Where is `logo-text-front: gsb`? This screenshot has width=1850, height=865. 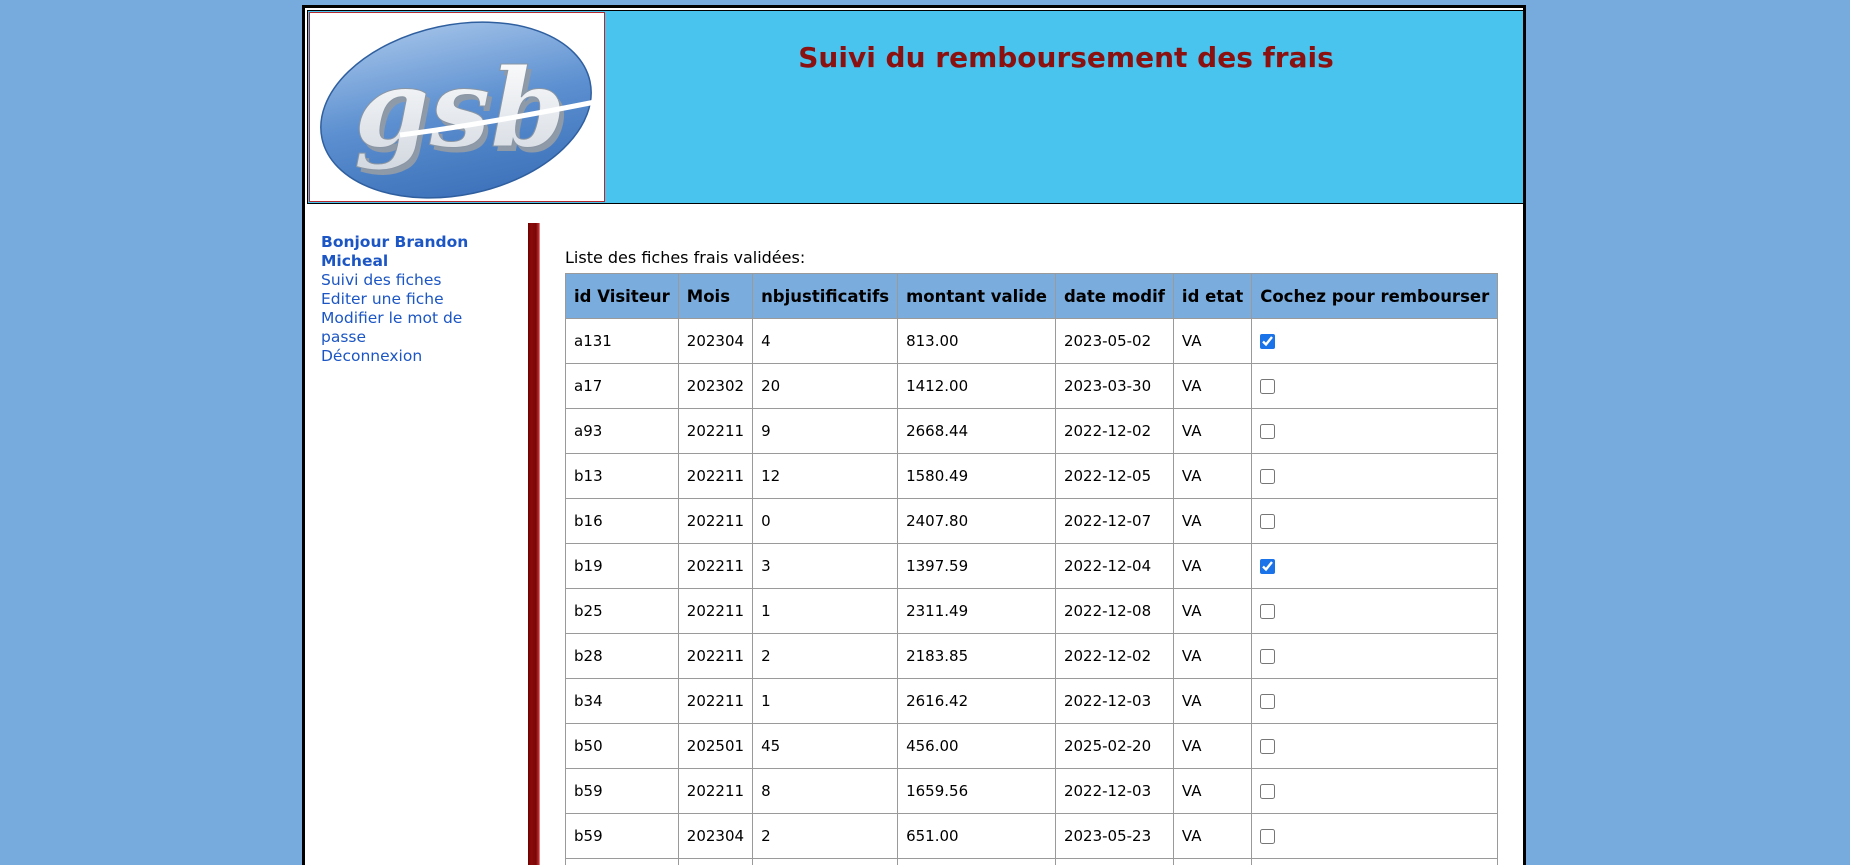 logo-text-front: gsb is located at coordinates (460, 109).